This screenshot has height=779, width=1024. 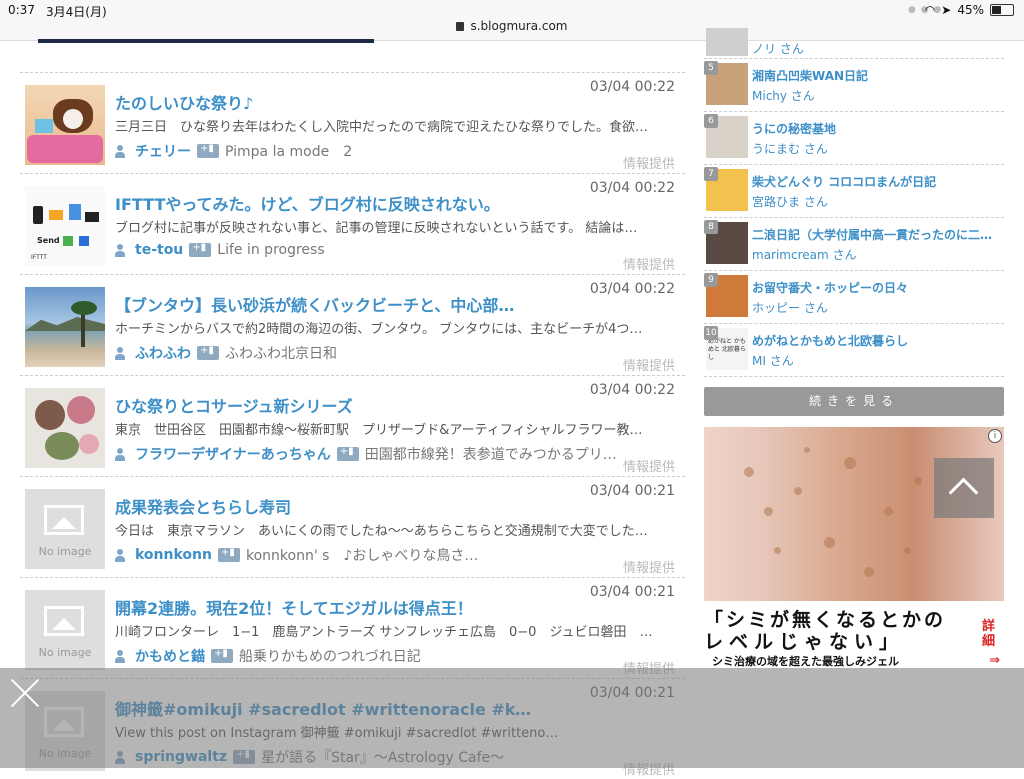 I want to click on post-blog-name: Pimpa la mode 2, so click(x=288, y=151).